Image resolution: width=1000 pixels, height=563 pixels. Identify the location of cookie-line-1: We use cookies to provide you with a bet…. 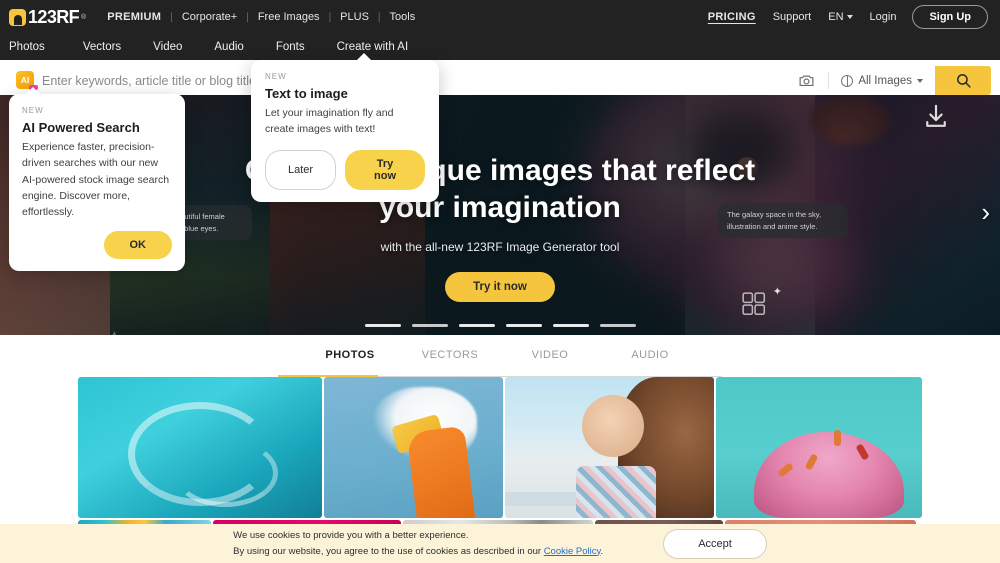
(351, 535).